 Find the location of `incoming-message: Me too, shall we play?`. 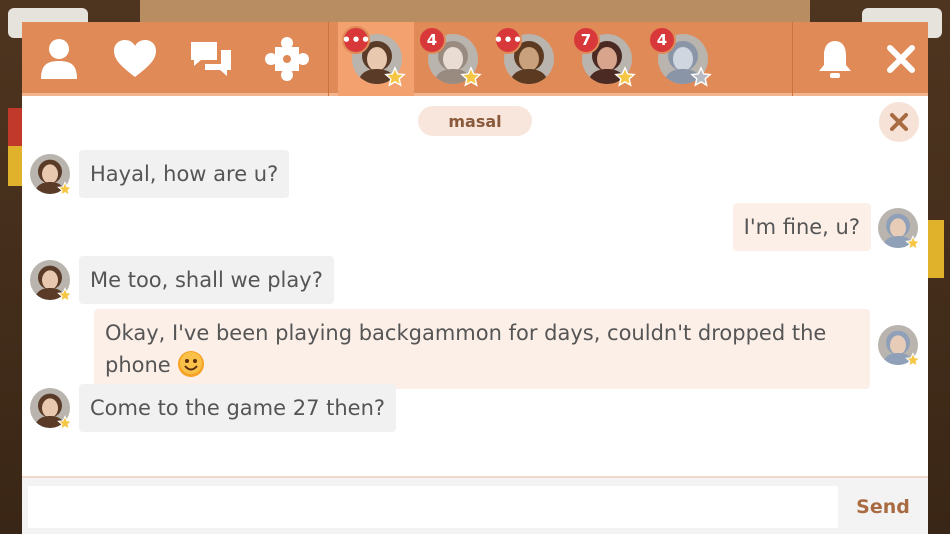

incoming-message: Me too, shall we play? is located at coordinates (206, 280).